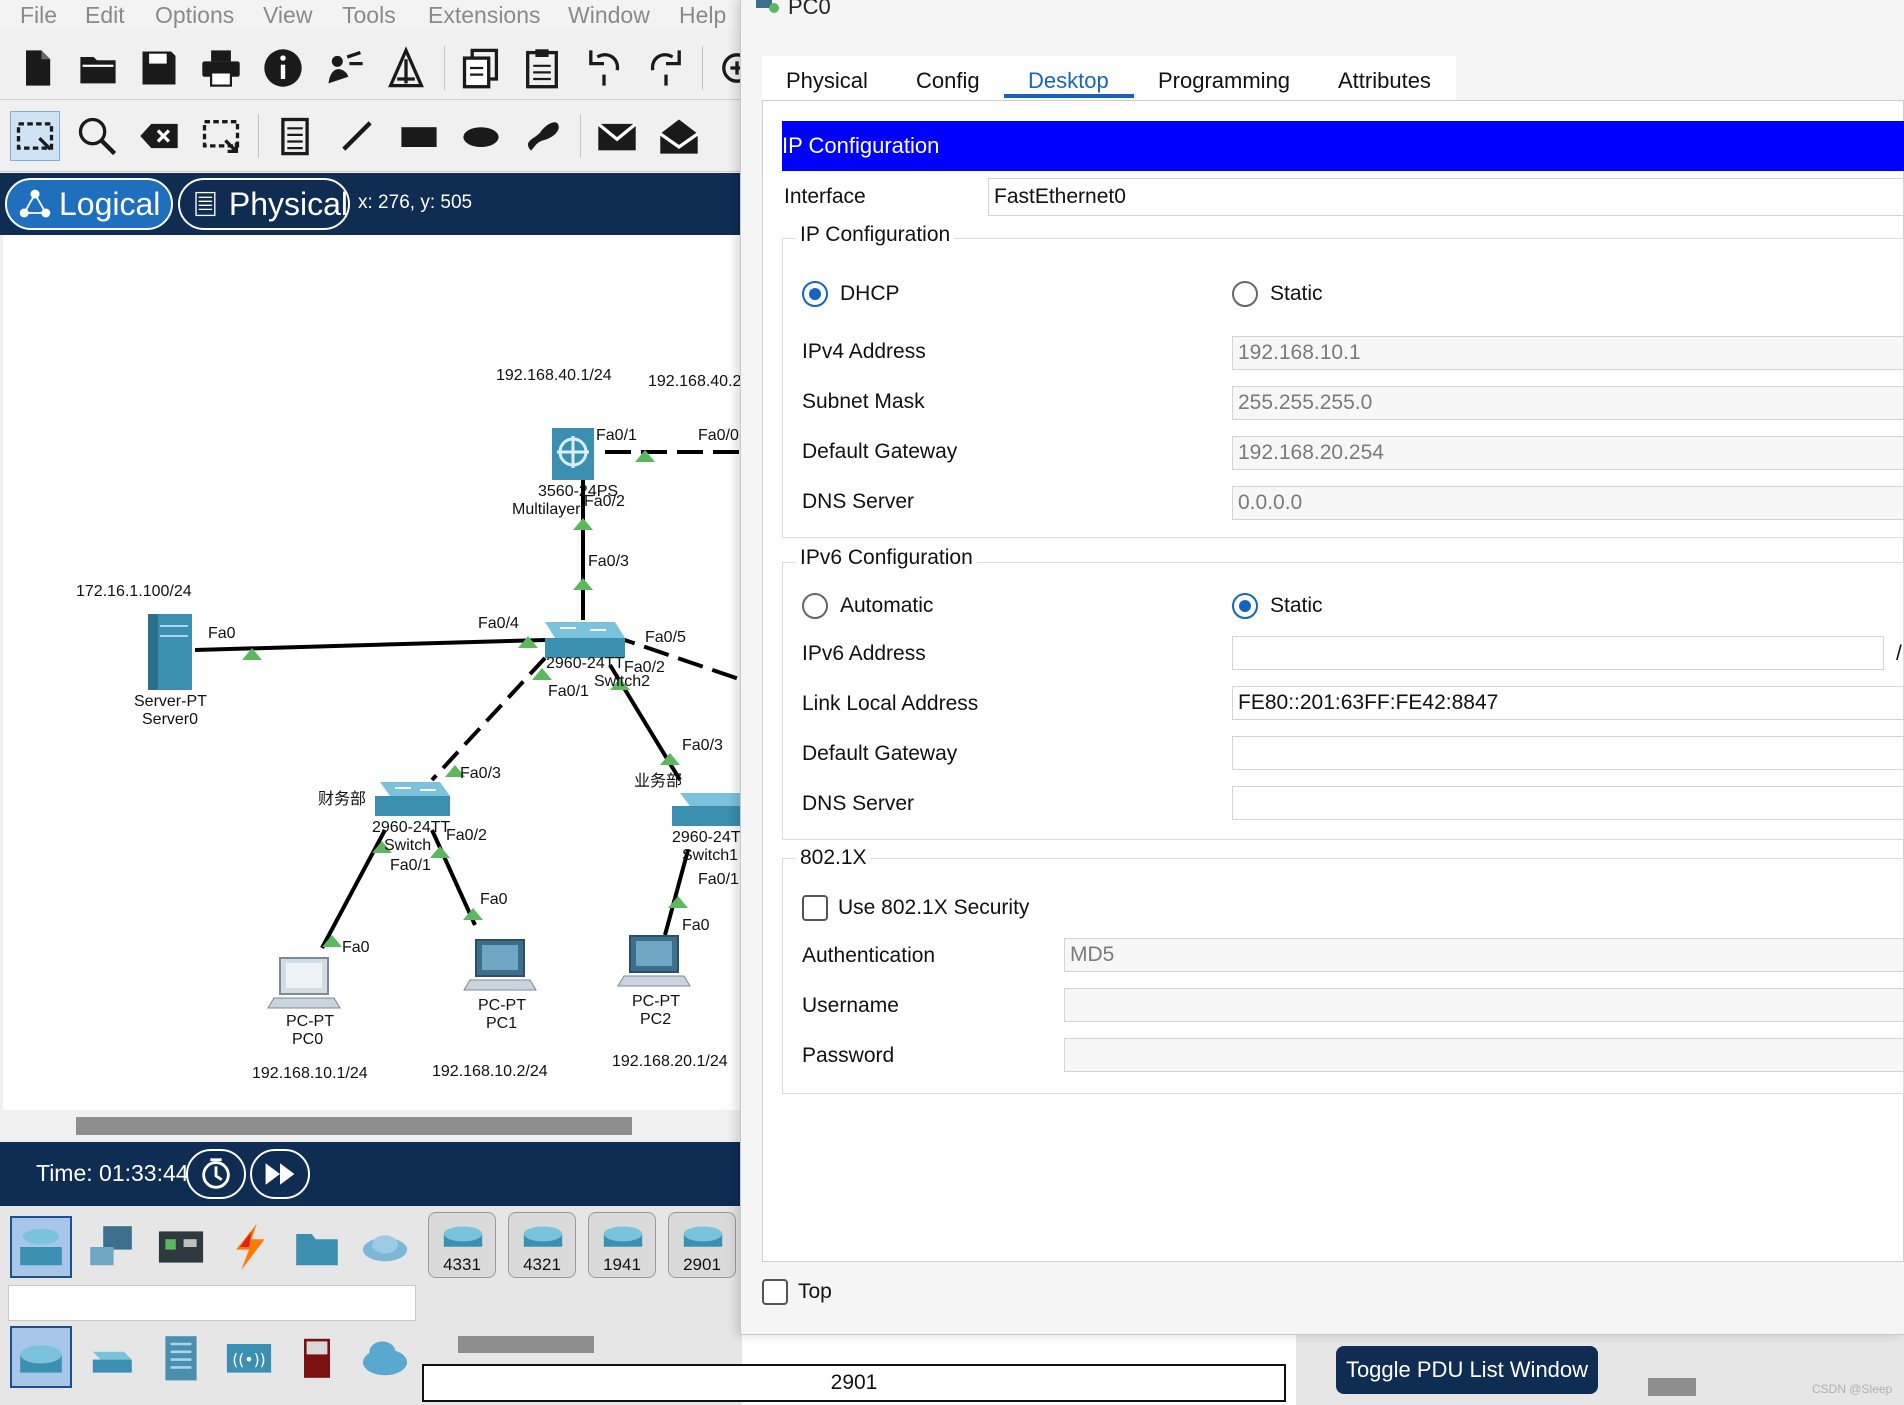 The image size is (1904, 1405). Describe the element at coordinates (406, 68) in the screenshot. I see `custom-device-icon` at that location.